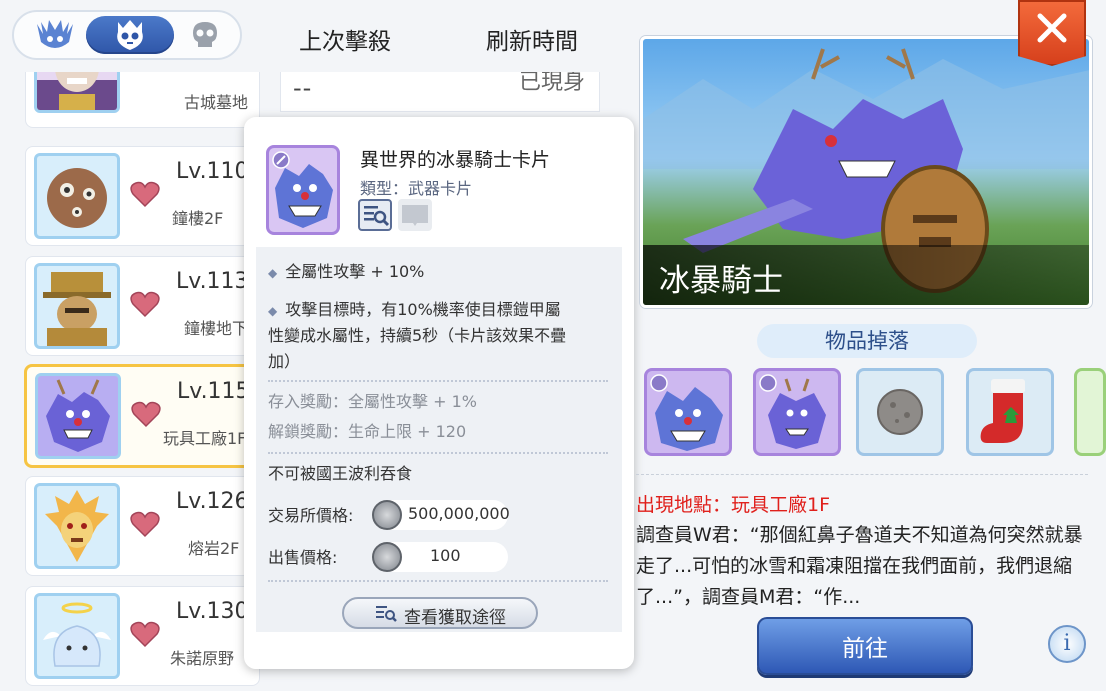 The width and height of the screenshot is (1106, 691). Describe the element at coordinates (455, 618) in the screenshot. I see `view-source-label: 查看獲取途徑` at that location.